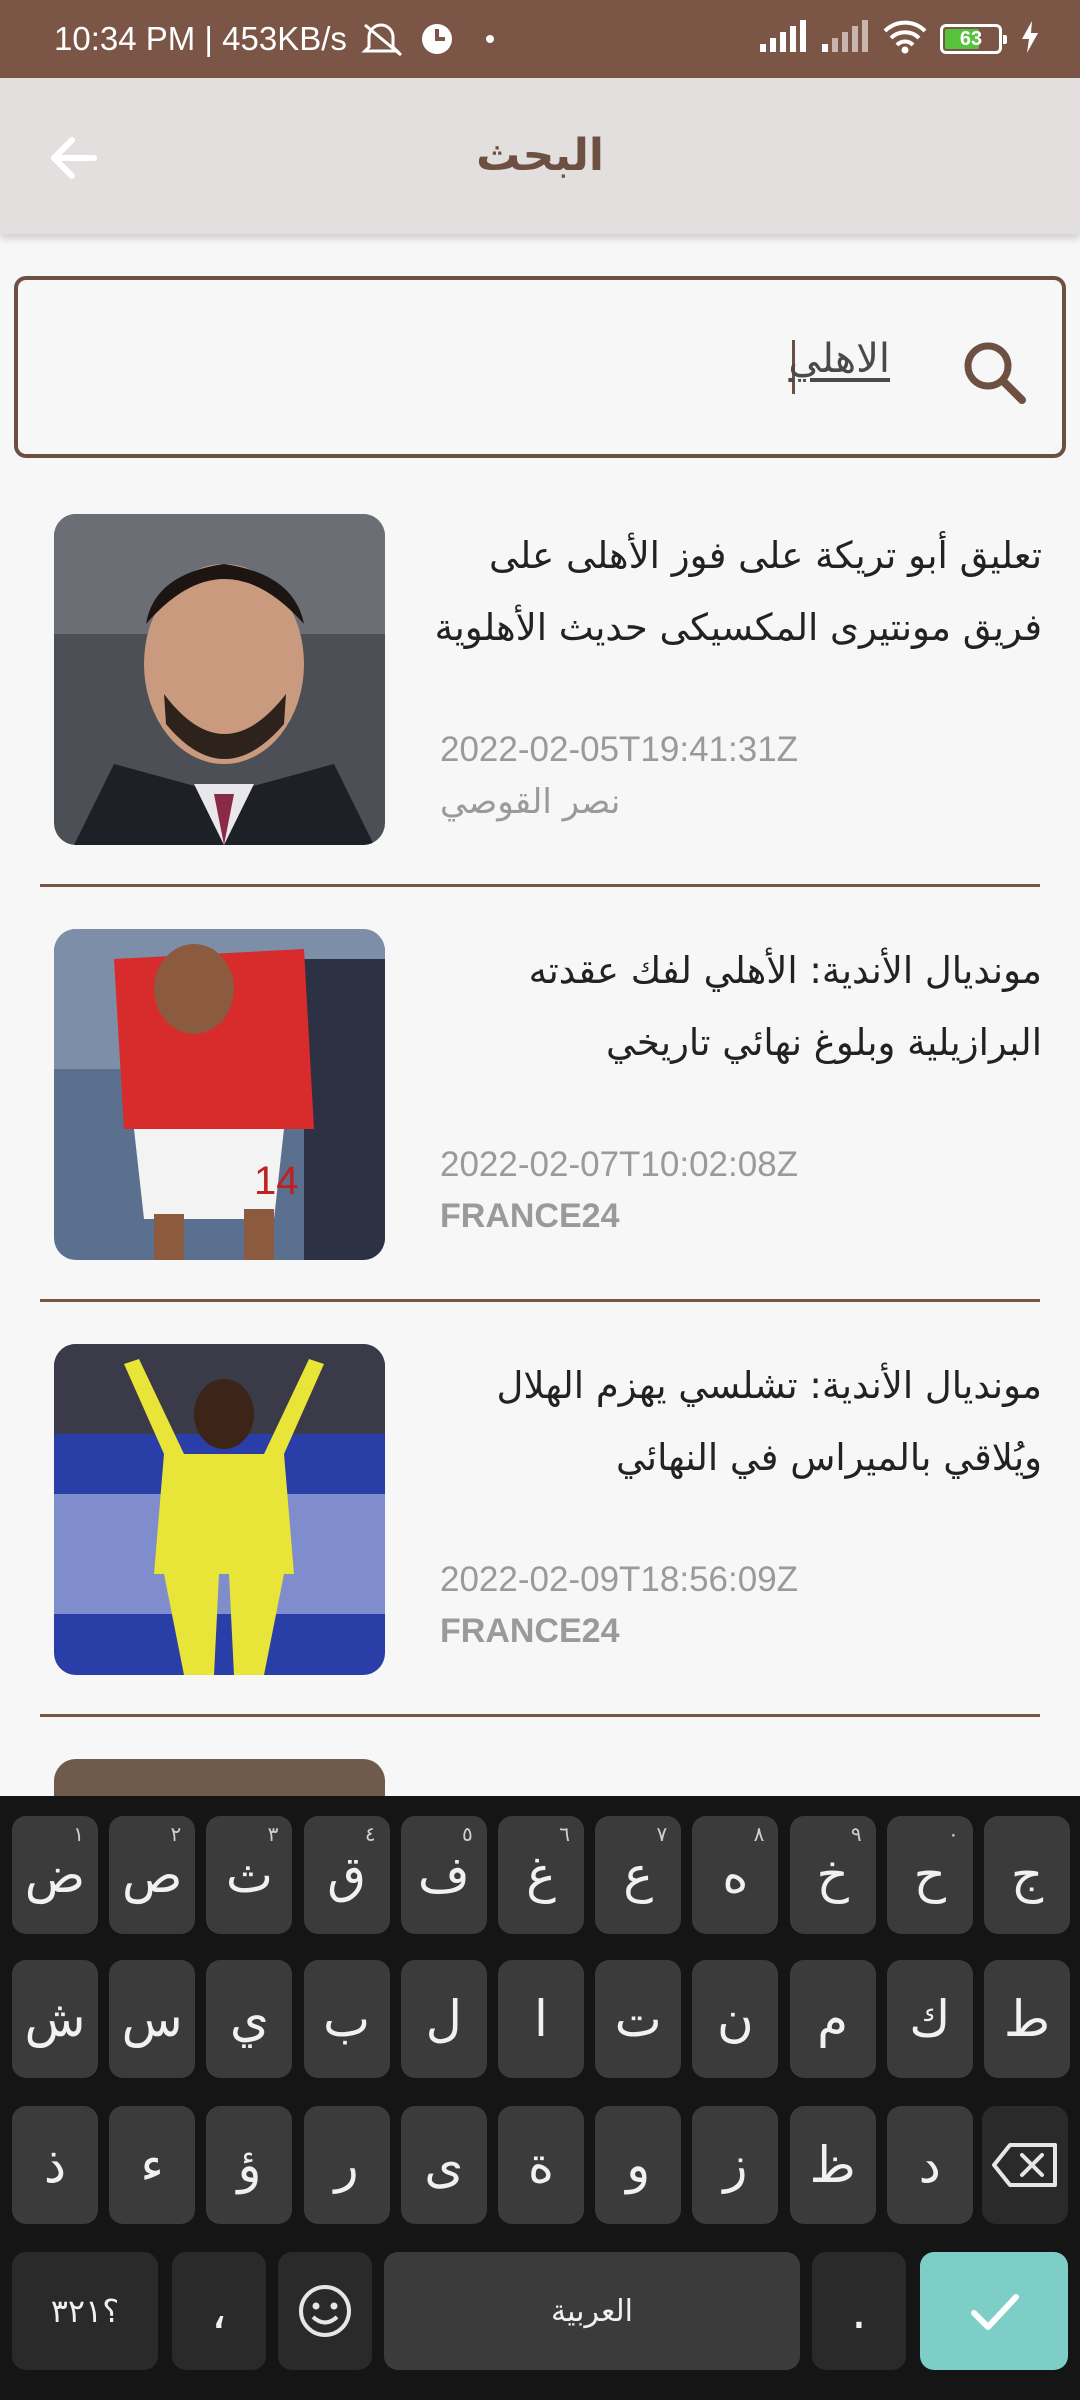  I want to click on key-keyboard-row2-5: ا, so click(541, 2019).